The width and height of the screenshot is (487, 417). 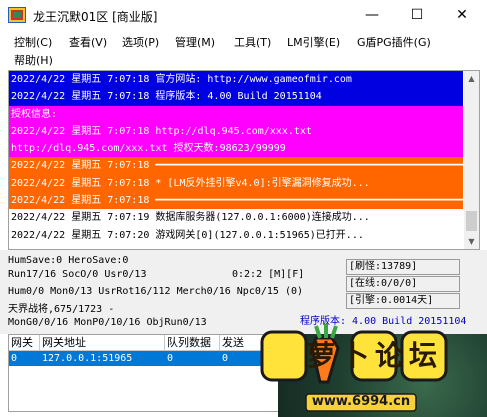 I want to click on col-header-address: 网关地址, so click(x=102, y=343).